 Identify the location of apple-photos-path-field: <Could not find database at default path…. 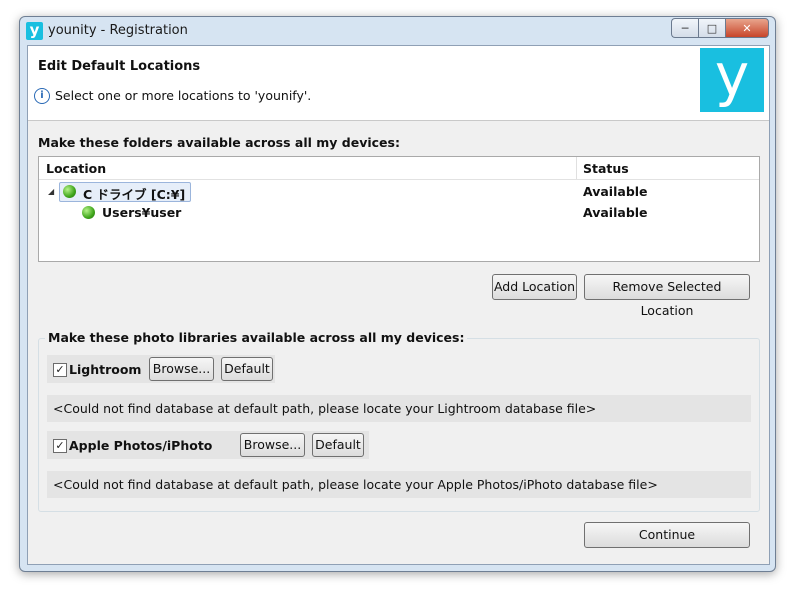
(399, 484).